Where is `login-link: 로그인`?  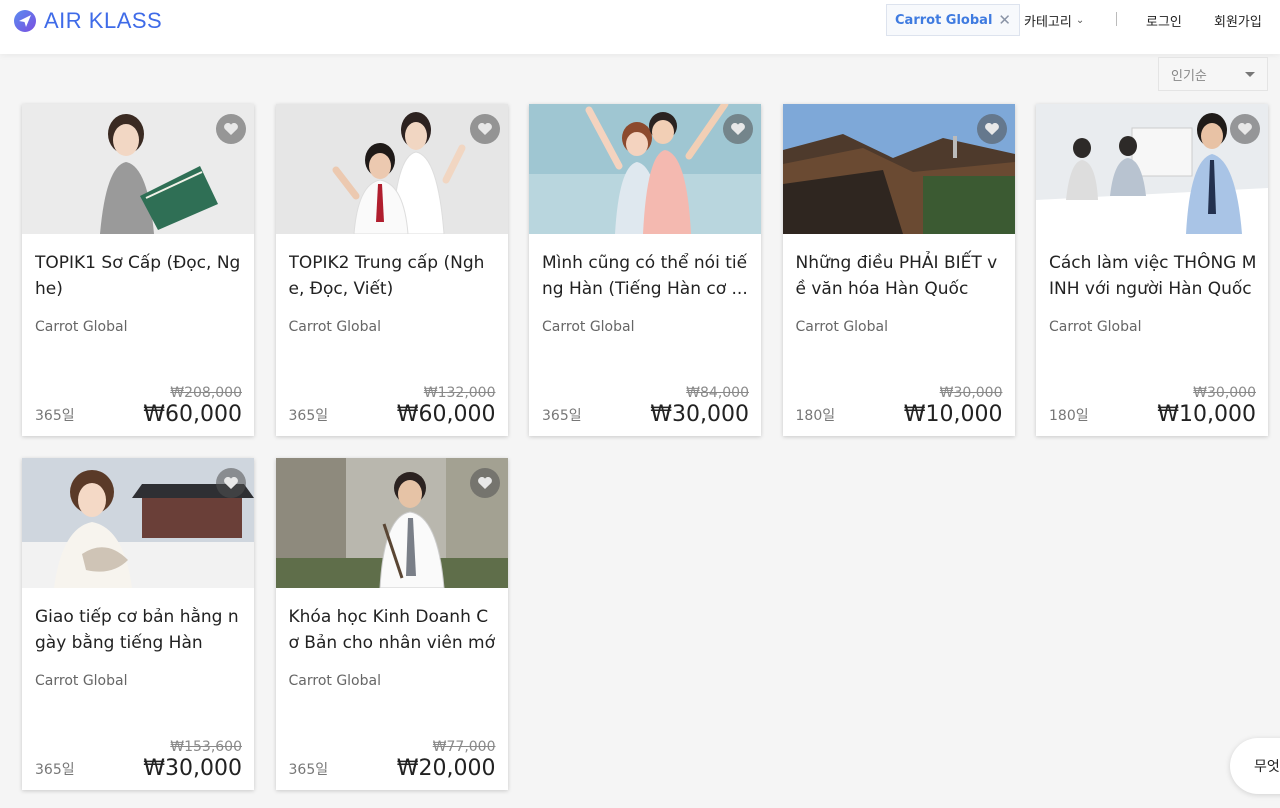 login-link: 로그인 is located at coordinates (1164, 20).